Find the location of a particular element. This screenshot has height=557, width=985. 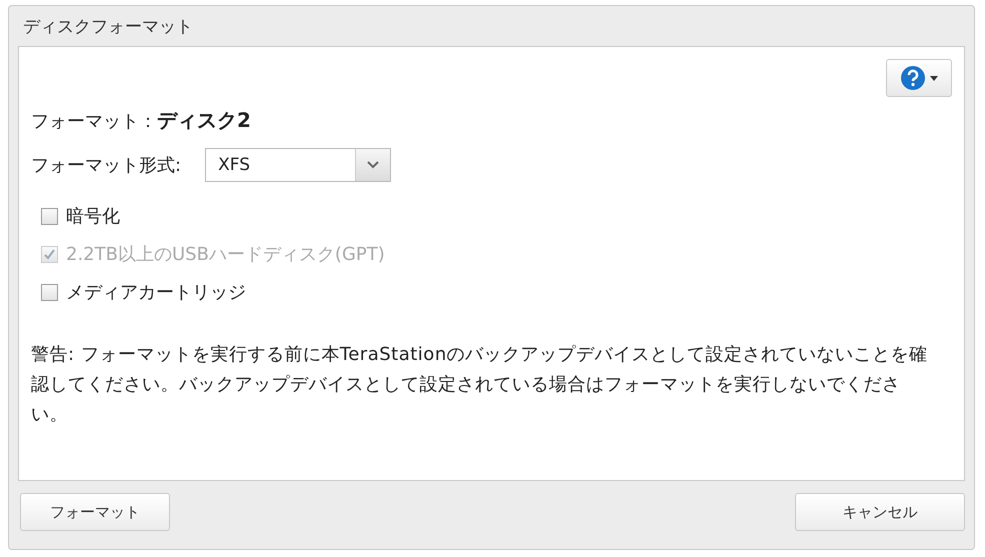

option-checkbox: 暗号化 is located at coordinates (496, 216).